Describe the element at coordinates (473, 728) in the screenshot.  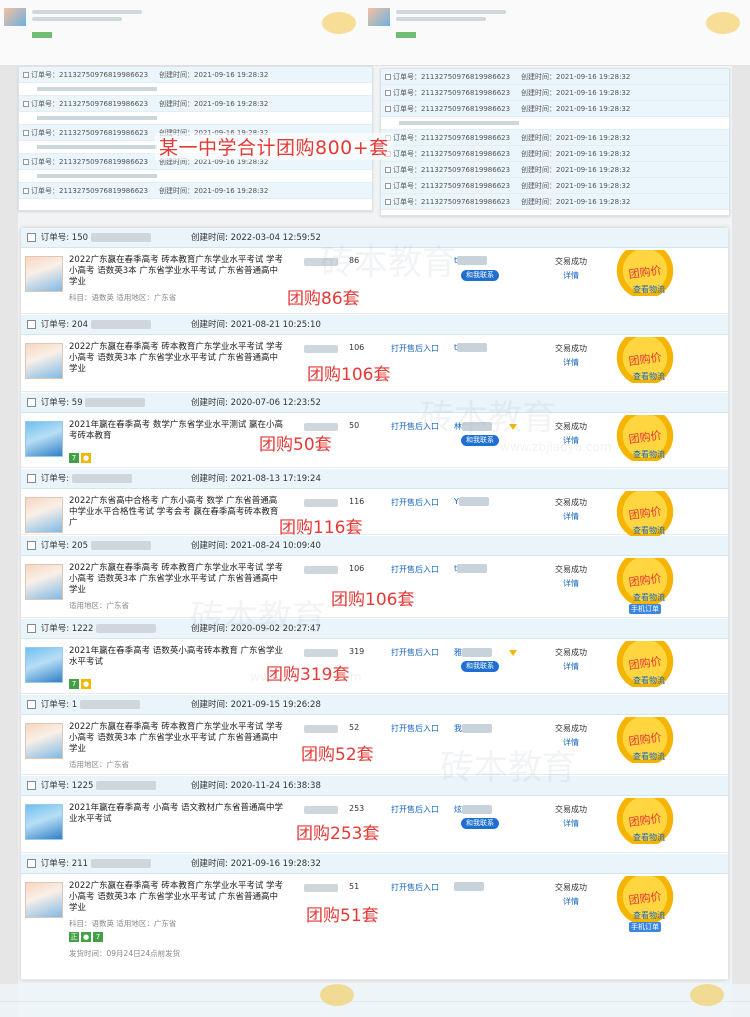
I see `buyer-name: 我` at that location.